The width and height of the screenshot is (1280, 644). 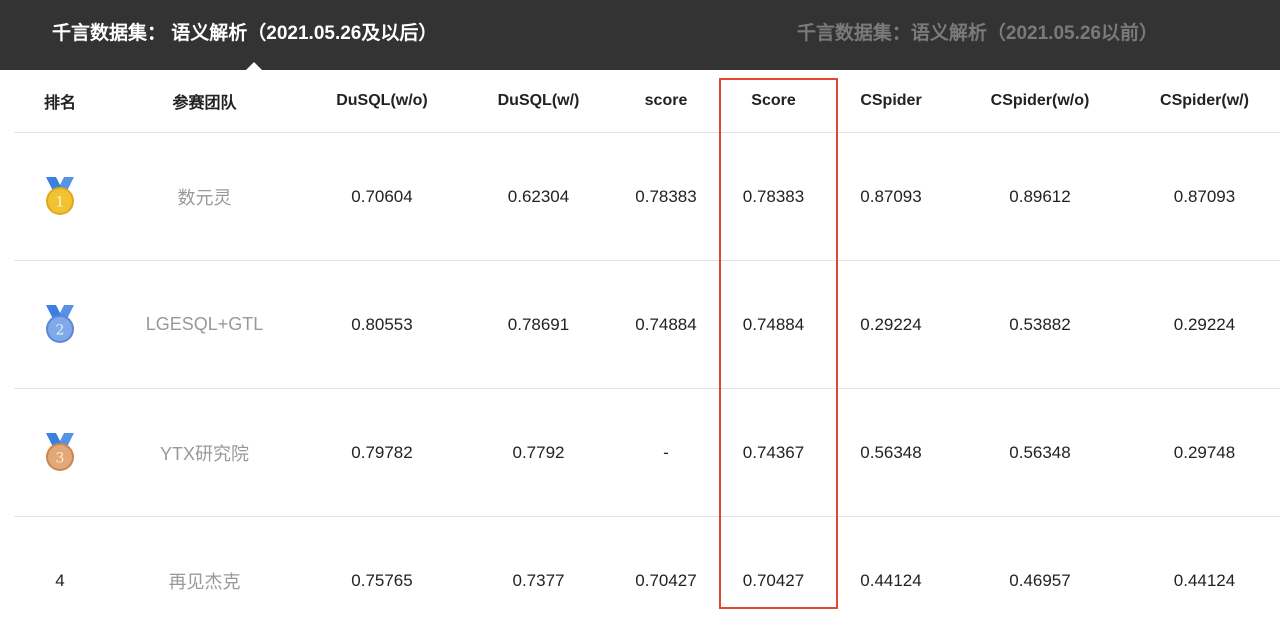 I want to click on rank-number: 4, so click(x=59, y=580).